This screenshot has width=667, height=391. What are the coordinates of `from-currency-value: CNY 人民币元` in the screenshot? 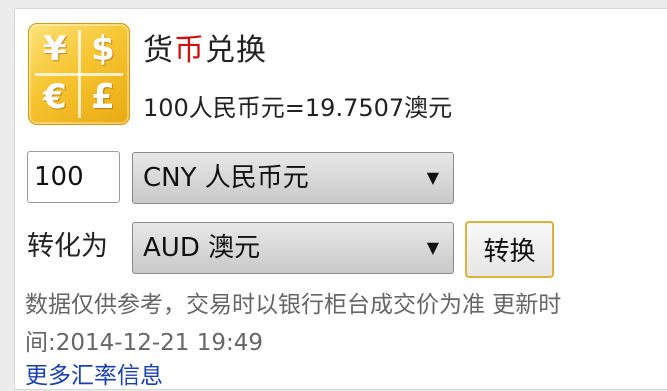 It's located at (226, 178).